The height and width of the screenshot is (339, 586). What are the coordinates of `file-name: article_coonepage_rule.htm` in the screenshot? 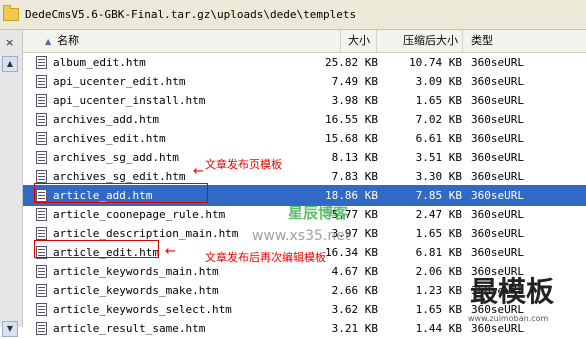 It's located at (139, 214).